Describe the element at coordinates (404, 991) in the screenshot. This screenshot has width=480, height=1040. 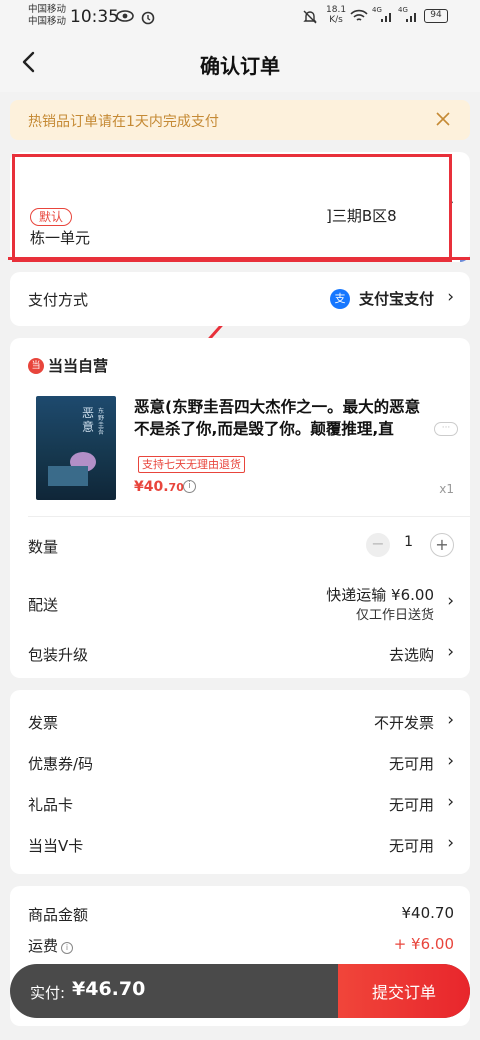
I see `submit-order-button: 提交订单` at that location.